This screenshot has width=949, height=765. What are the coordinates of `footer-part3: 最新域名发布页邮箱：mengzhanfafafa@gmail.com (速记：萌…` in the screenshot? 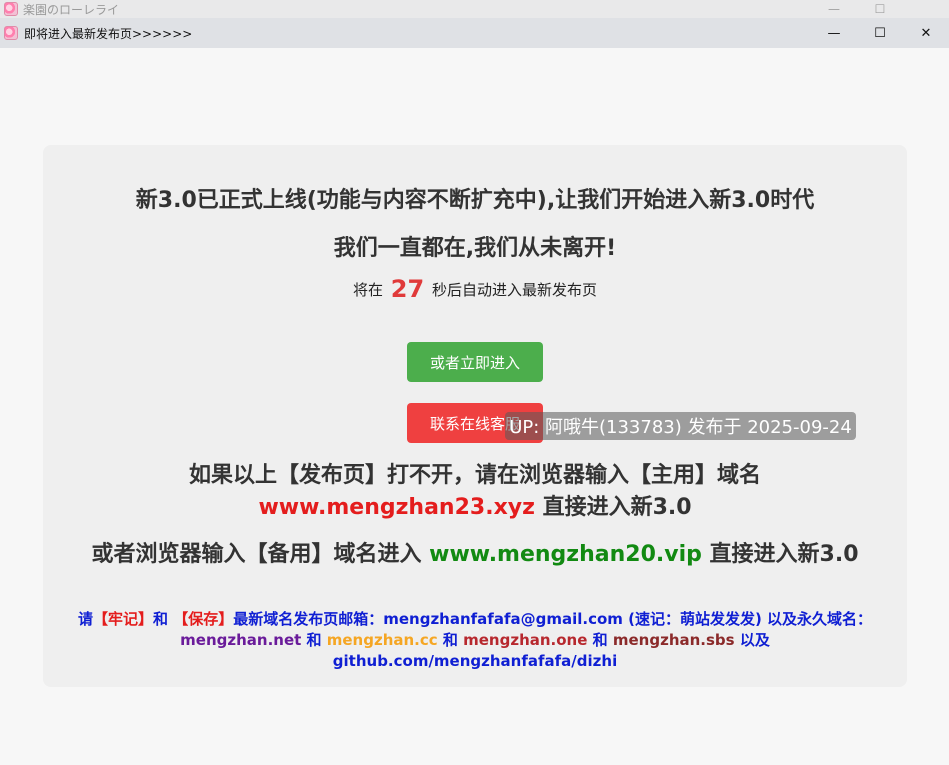 It's located at (553, 619).